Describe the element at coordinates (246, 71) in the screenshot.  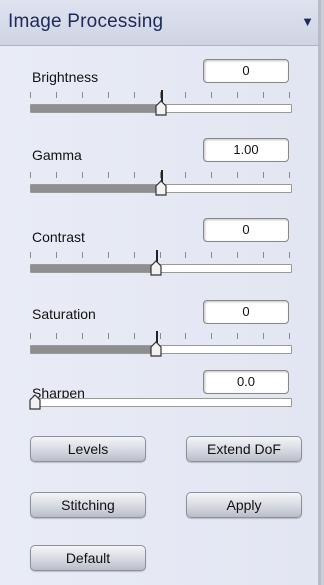
I see `brightness-value-field: 0` at that location.